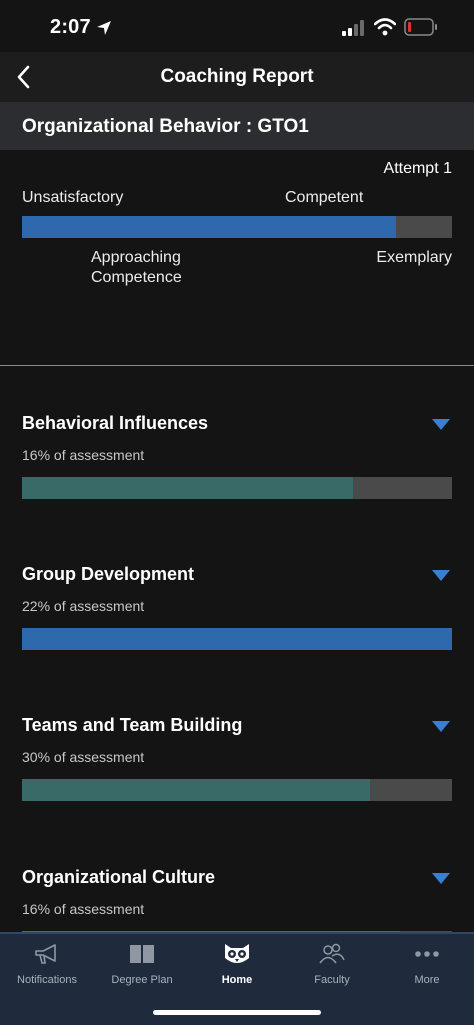  Describe the element at coordinates (417, 168) in the screenshot. I see `attempt-label: Attempt 1` at that location.